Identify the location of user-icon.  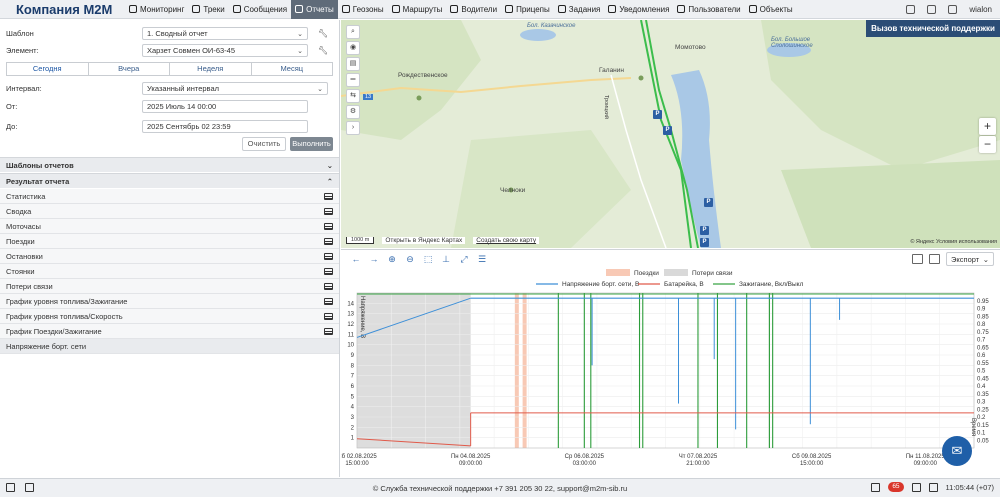
(953, 9).